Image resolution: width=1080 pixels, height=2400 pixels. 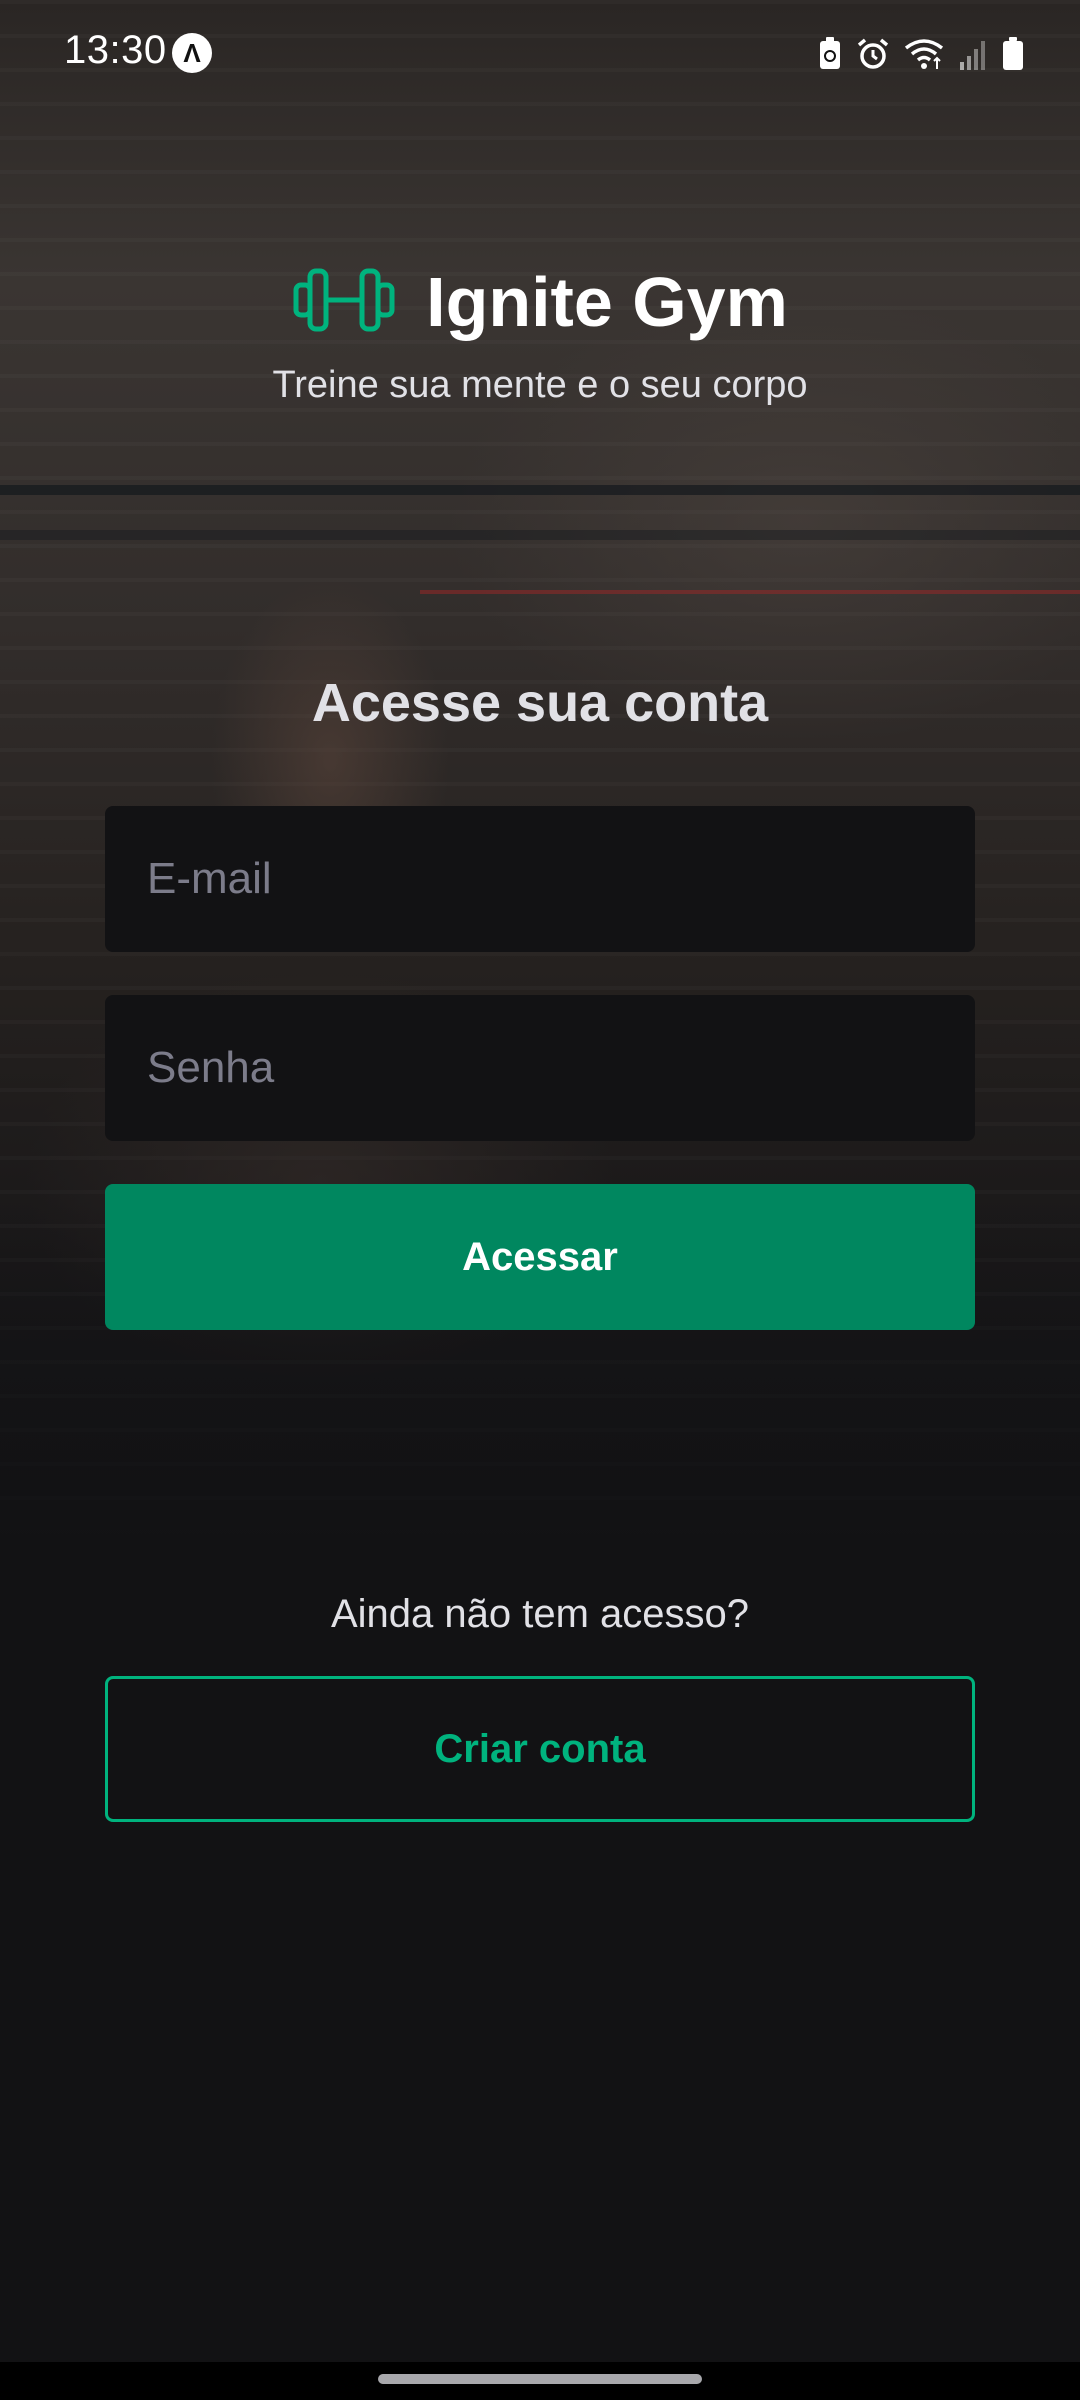 I want to click on battery-icon, so click(x=1013, y=54).